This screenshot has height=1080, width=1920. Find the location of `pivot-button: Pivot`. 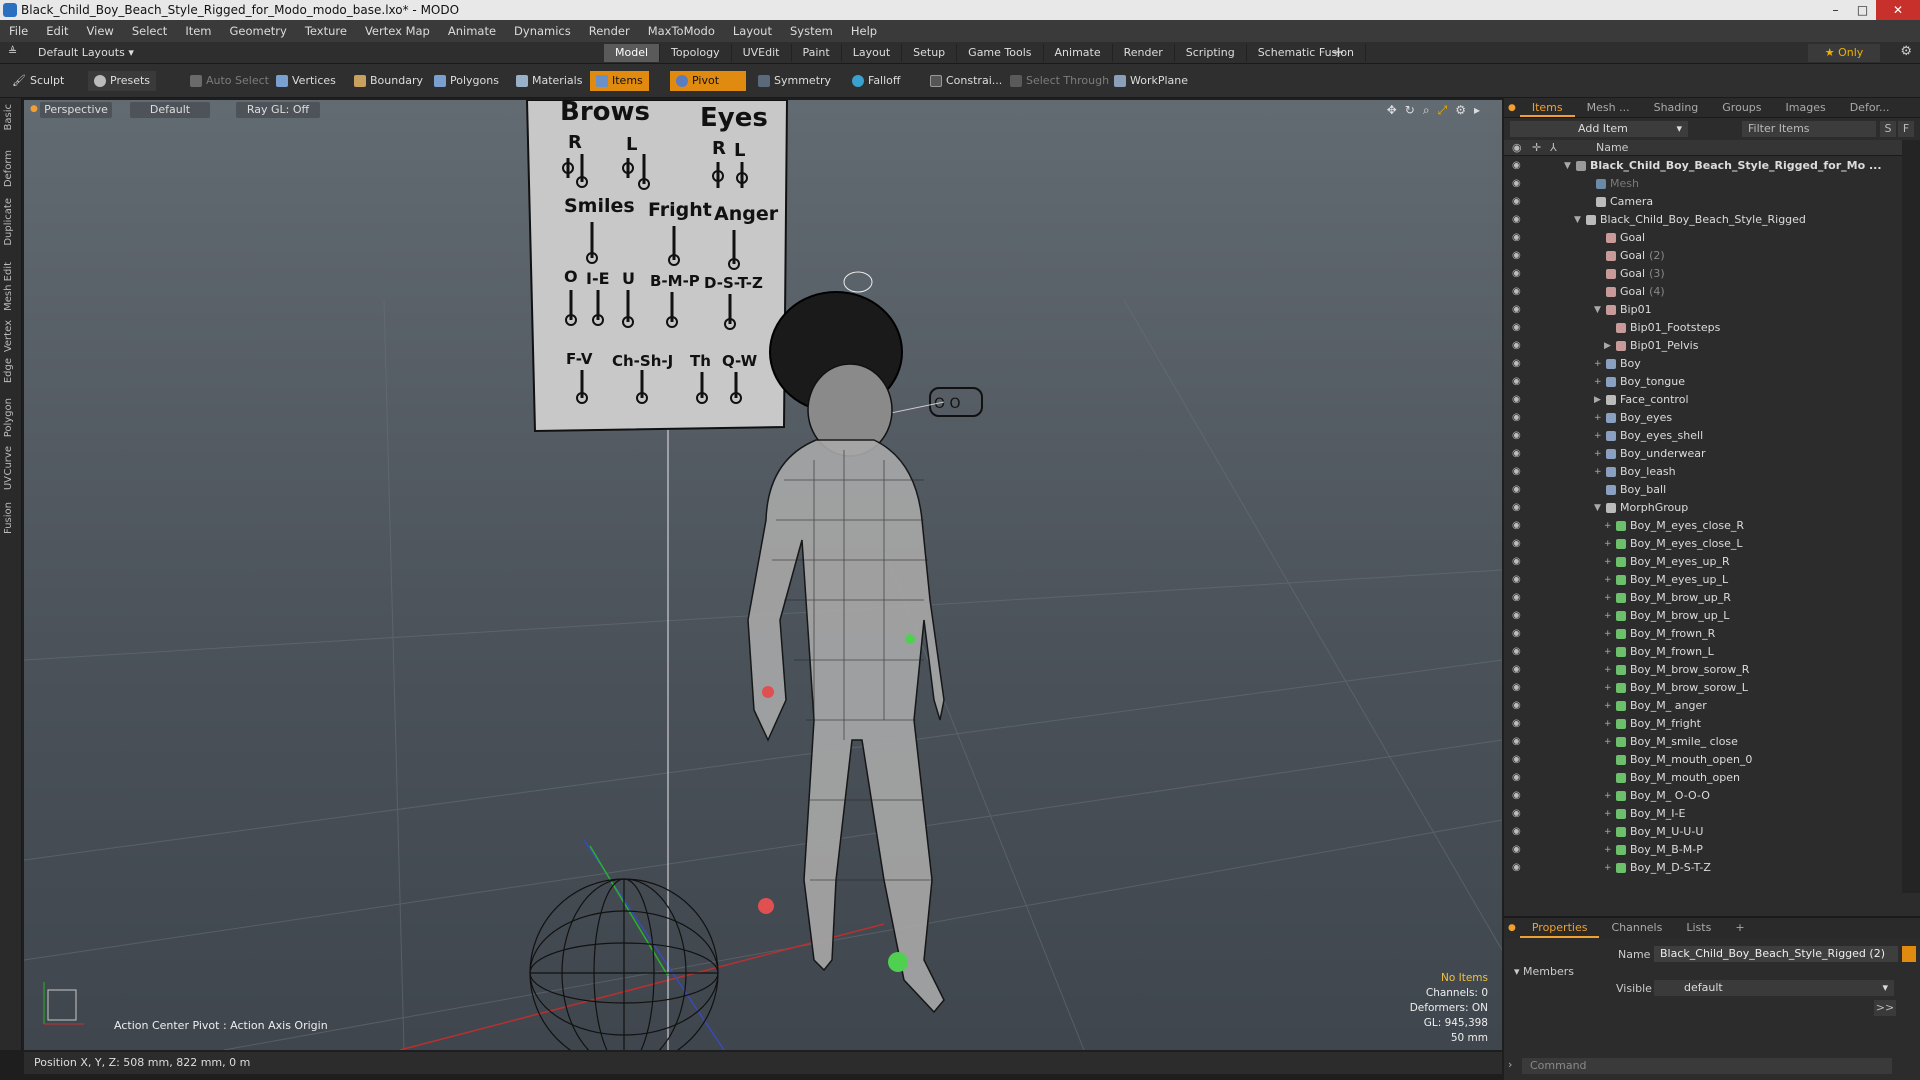

pivot-button: Pivot is located at coordinates (708, 81).